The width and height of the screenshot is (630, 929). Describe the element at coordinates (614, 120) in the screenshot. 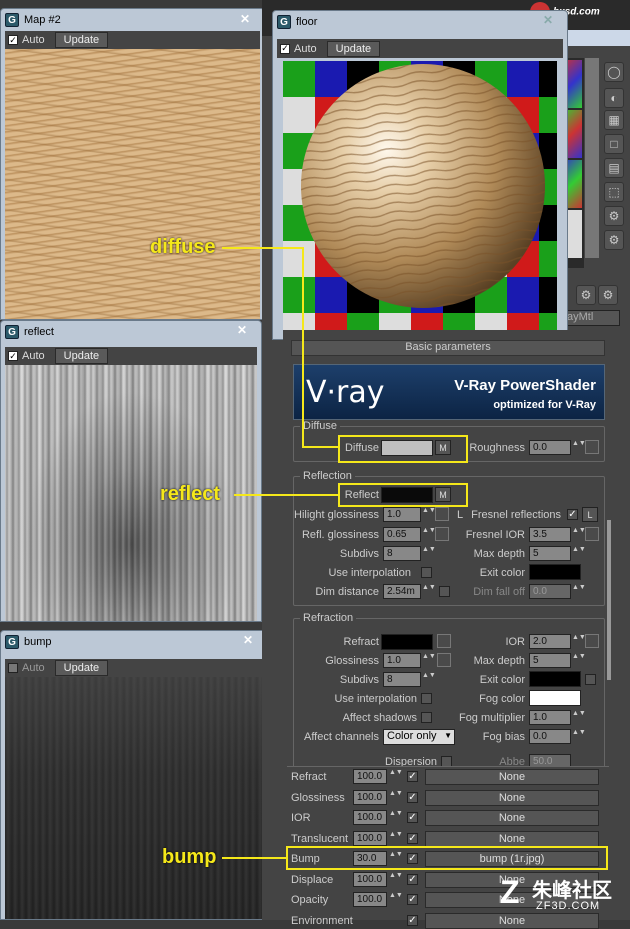

I see `background-checker-icon: ▦` at that location.